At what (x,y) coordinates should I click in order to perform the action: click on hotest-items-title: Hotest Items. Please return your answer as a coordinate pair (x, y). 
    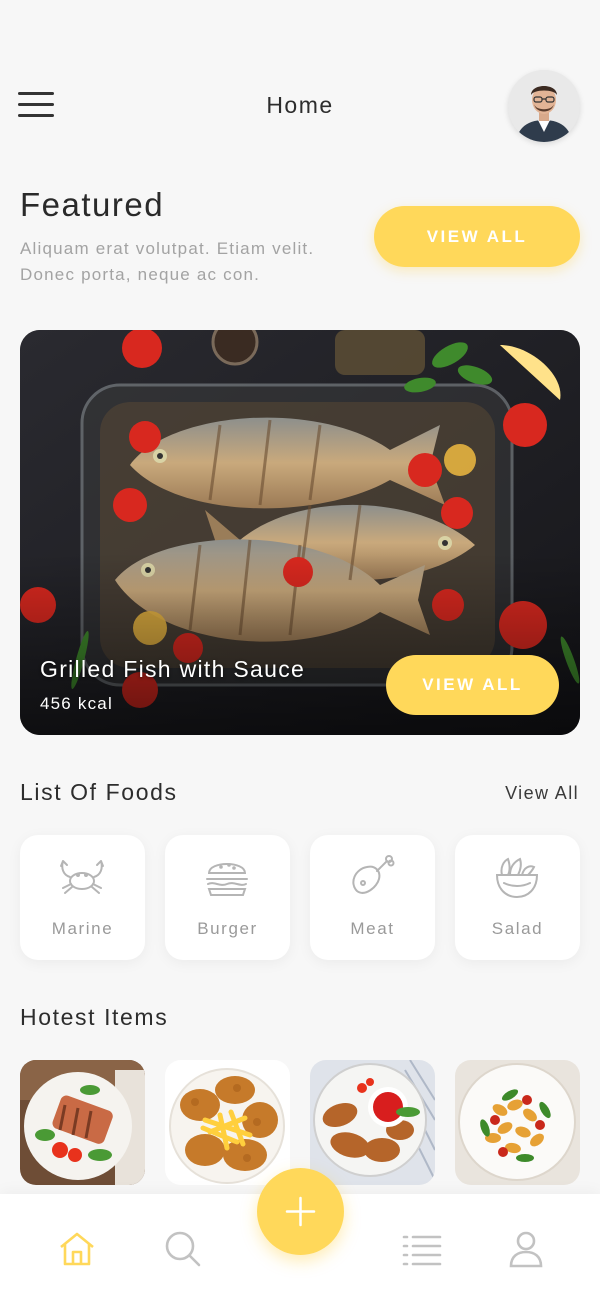
    Looking at the image, I should click on (94, 1017).